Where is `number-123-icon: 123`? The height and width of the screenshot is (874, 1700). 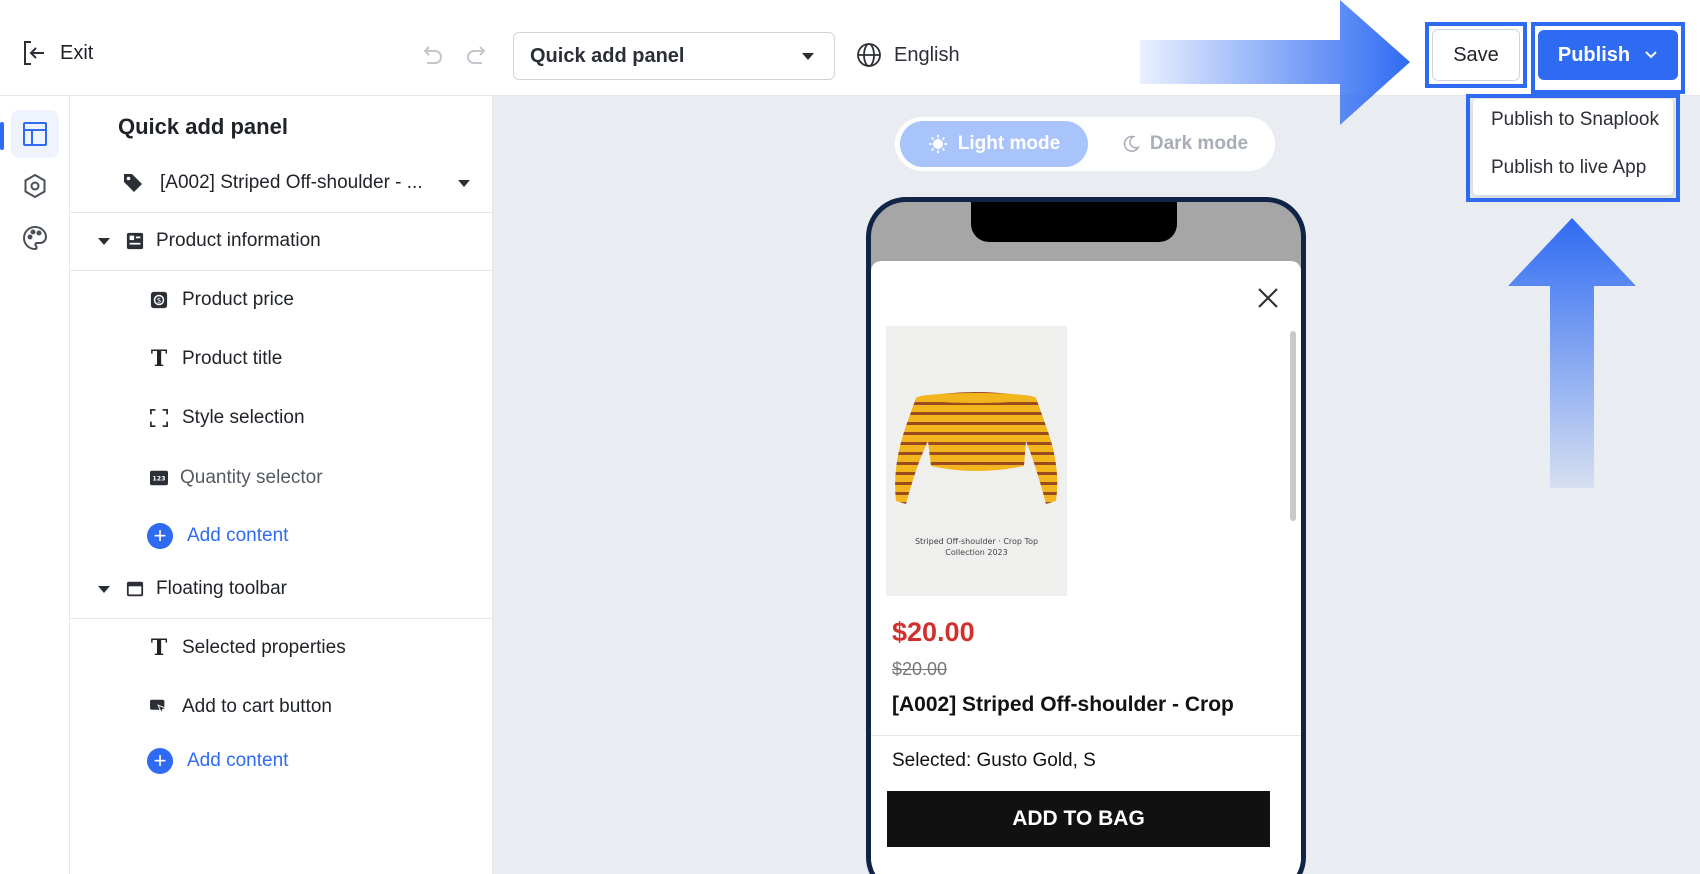 number-123-icon: 123 is located at coordinates (159, 478).